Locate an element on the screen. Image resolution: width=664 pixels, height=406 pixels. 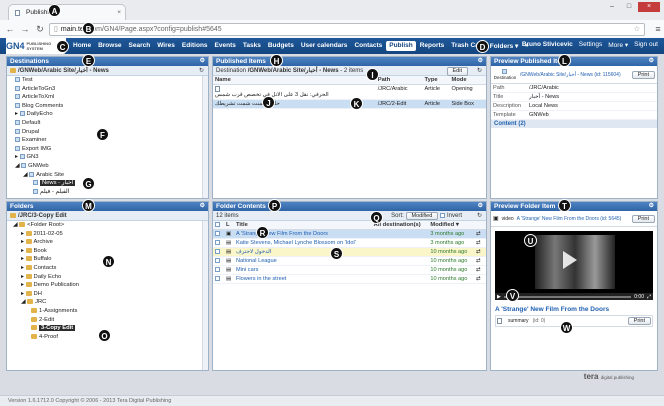
tree-item: Examiner is located at coordinates (111, 140).